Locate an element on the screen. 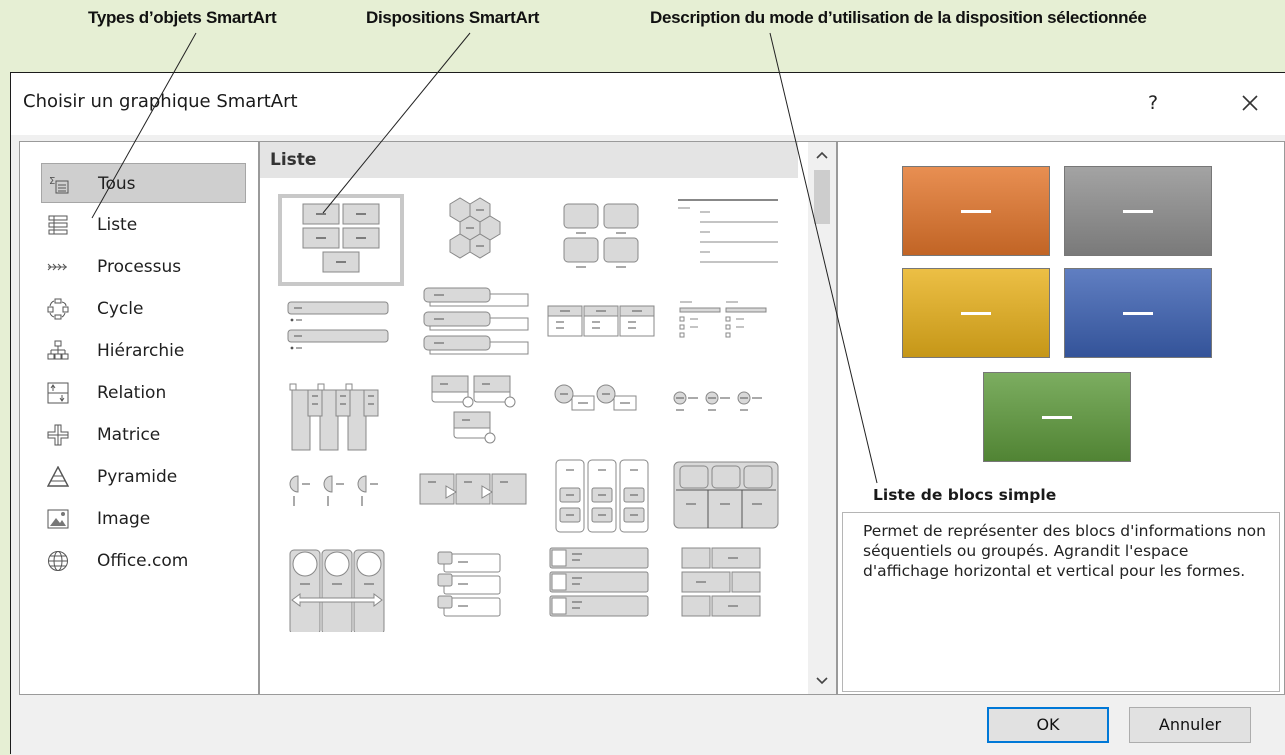 Image resolution: width=1285 pixels, height=755 pixels. category-label: Cycle is located at coordinates (120, 309).